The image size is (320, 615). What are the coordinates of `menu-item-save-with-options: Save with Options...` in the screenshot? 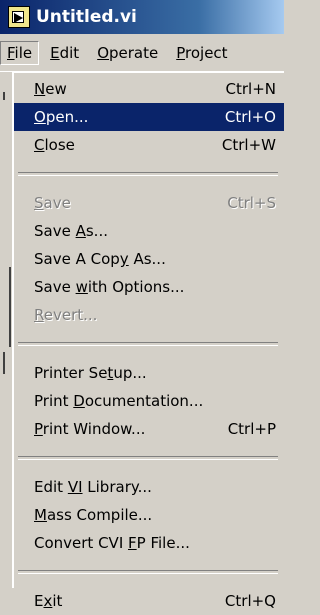 It's located at (149, 287).